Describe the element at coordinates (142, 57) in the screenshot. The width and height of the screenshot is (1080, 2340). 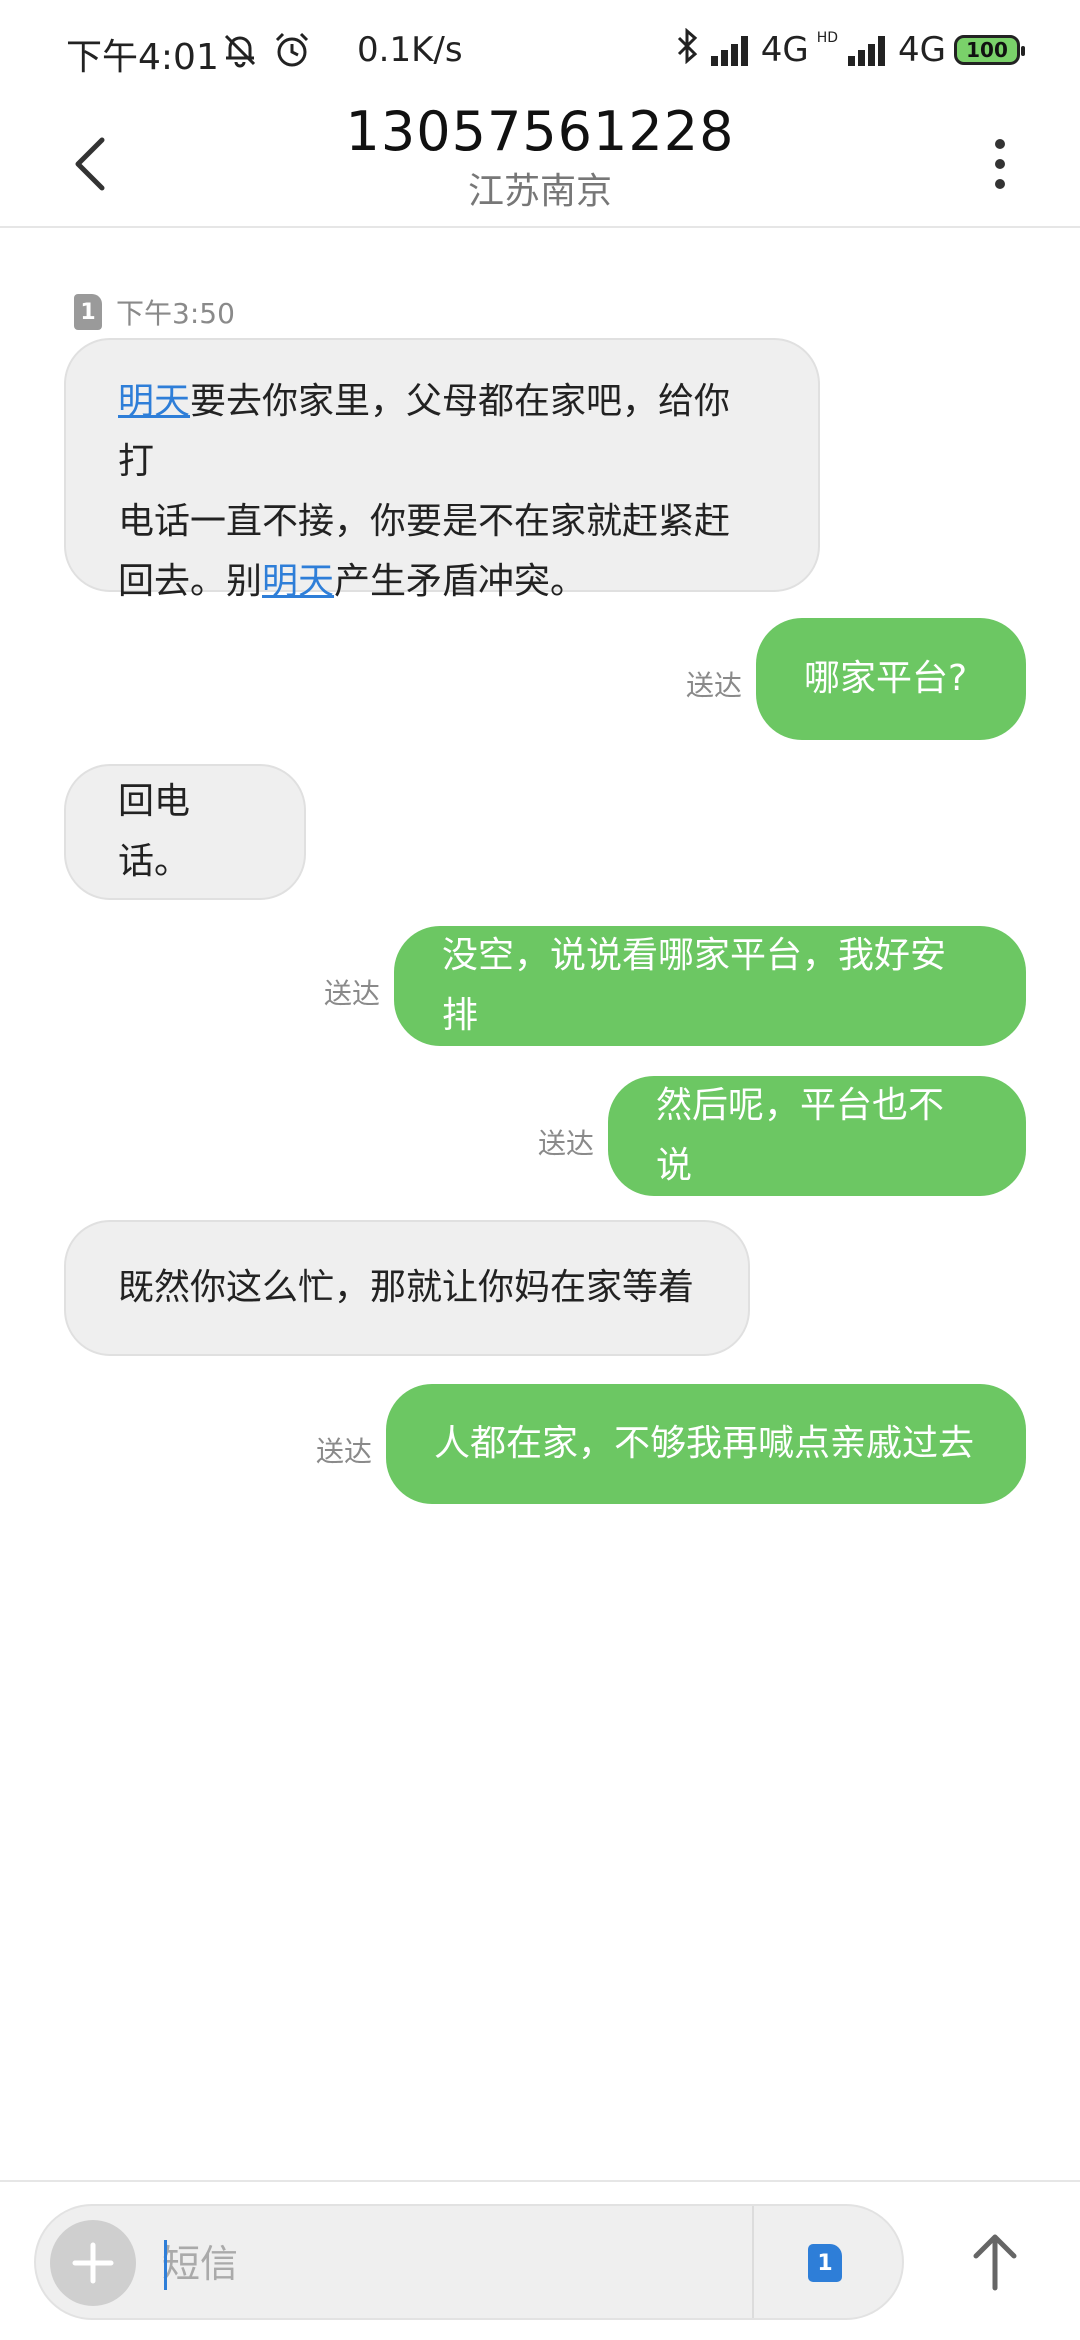
I see `status-time: 下午4:01` at that location.